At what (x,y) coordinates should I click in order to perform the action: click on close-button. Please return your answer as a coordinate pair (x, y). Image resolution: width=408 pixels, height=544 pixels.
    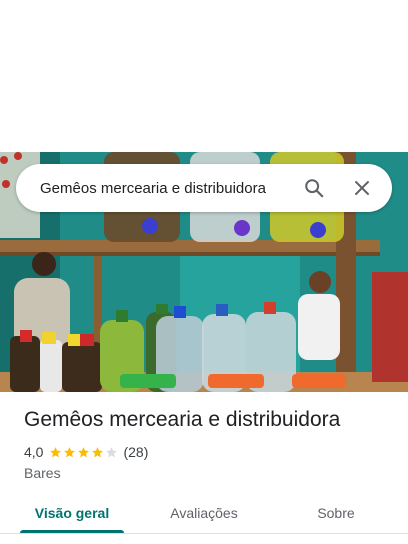
    Looking at the image, I should click on (362, 188).